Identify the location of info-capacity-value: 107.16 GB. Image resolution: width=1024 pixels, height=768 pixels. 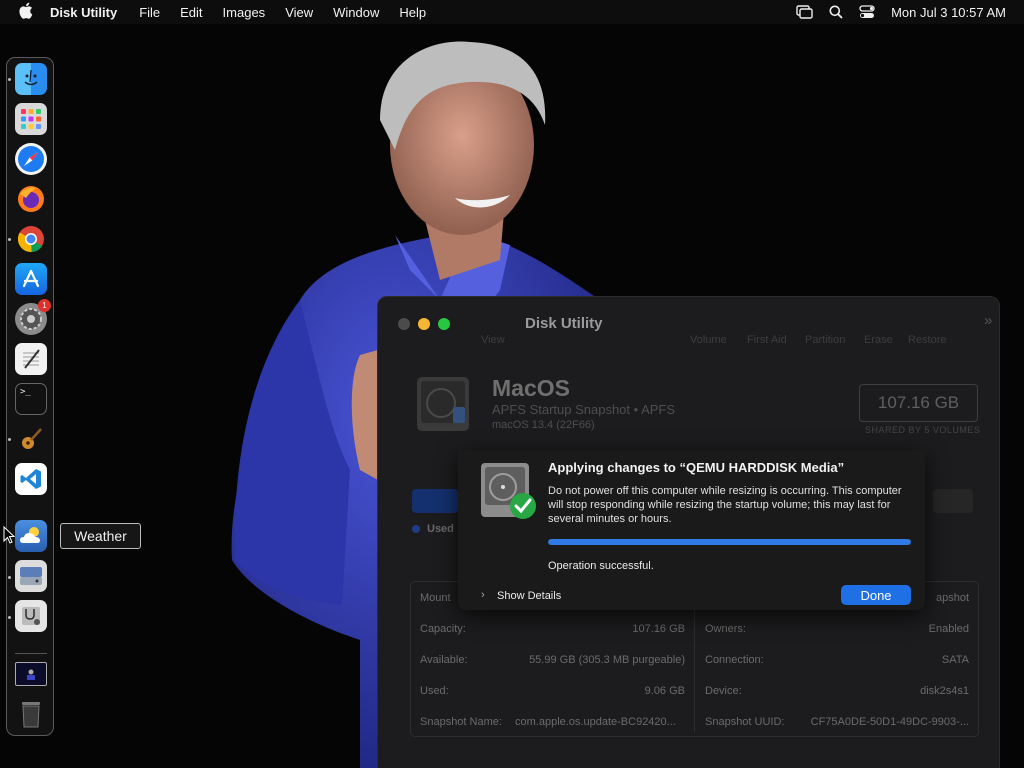
(658, 629).